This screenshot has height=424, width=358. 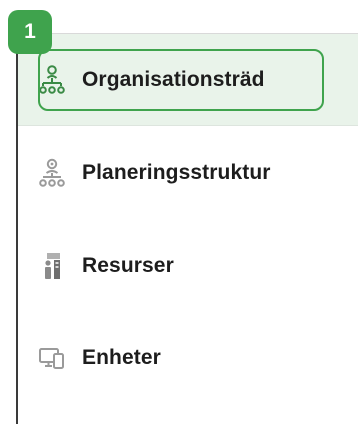 I want to click on highlight-outline, so click(x=181, y=80).